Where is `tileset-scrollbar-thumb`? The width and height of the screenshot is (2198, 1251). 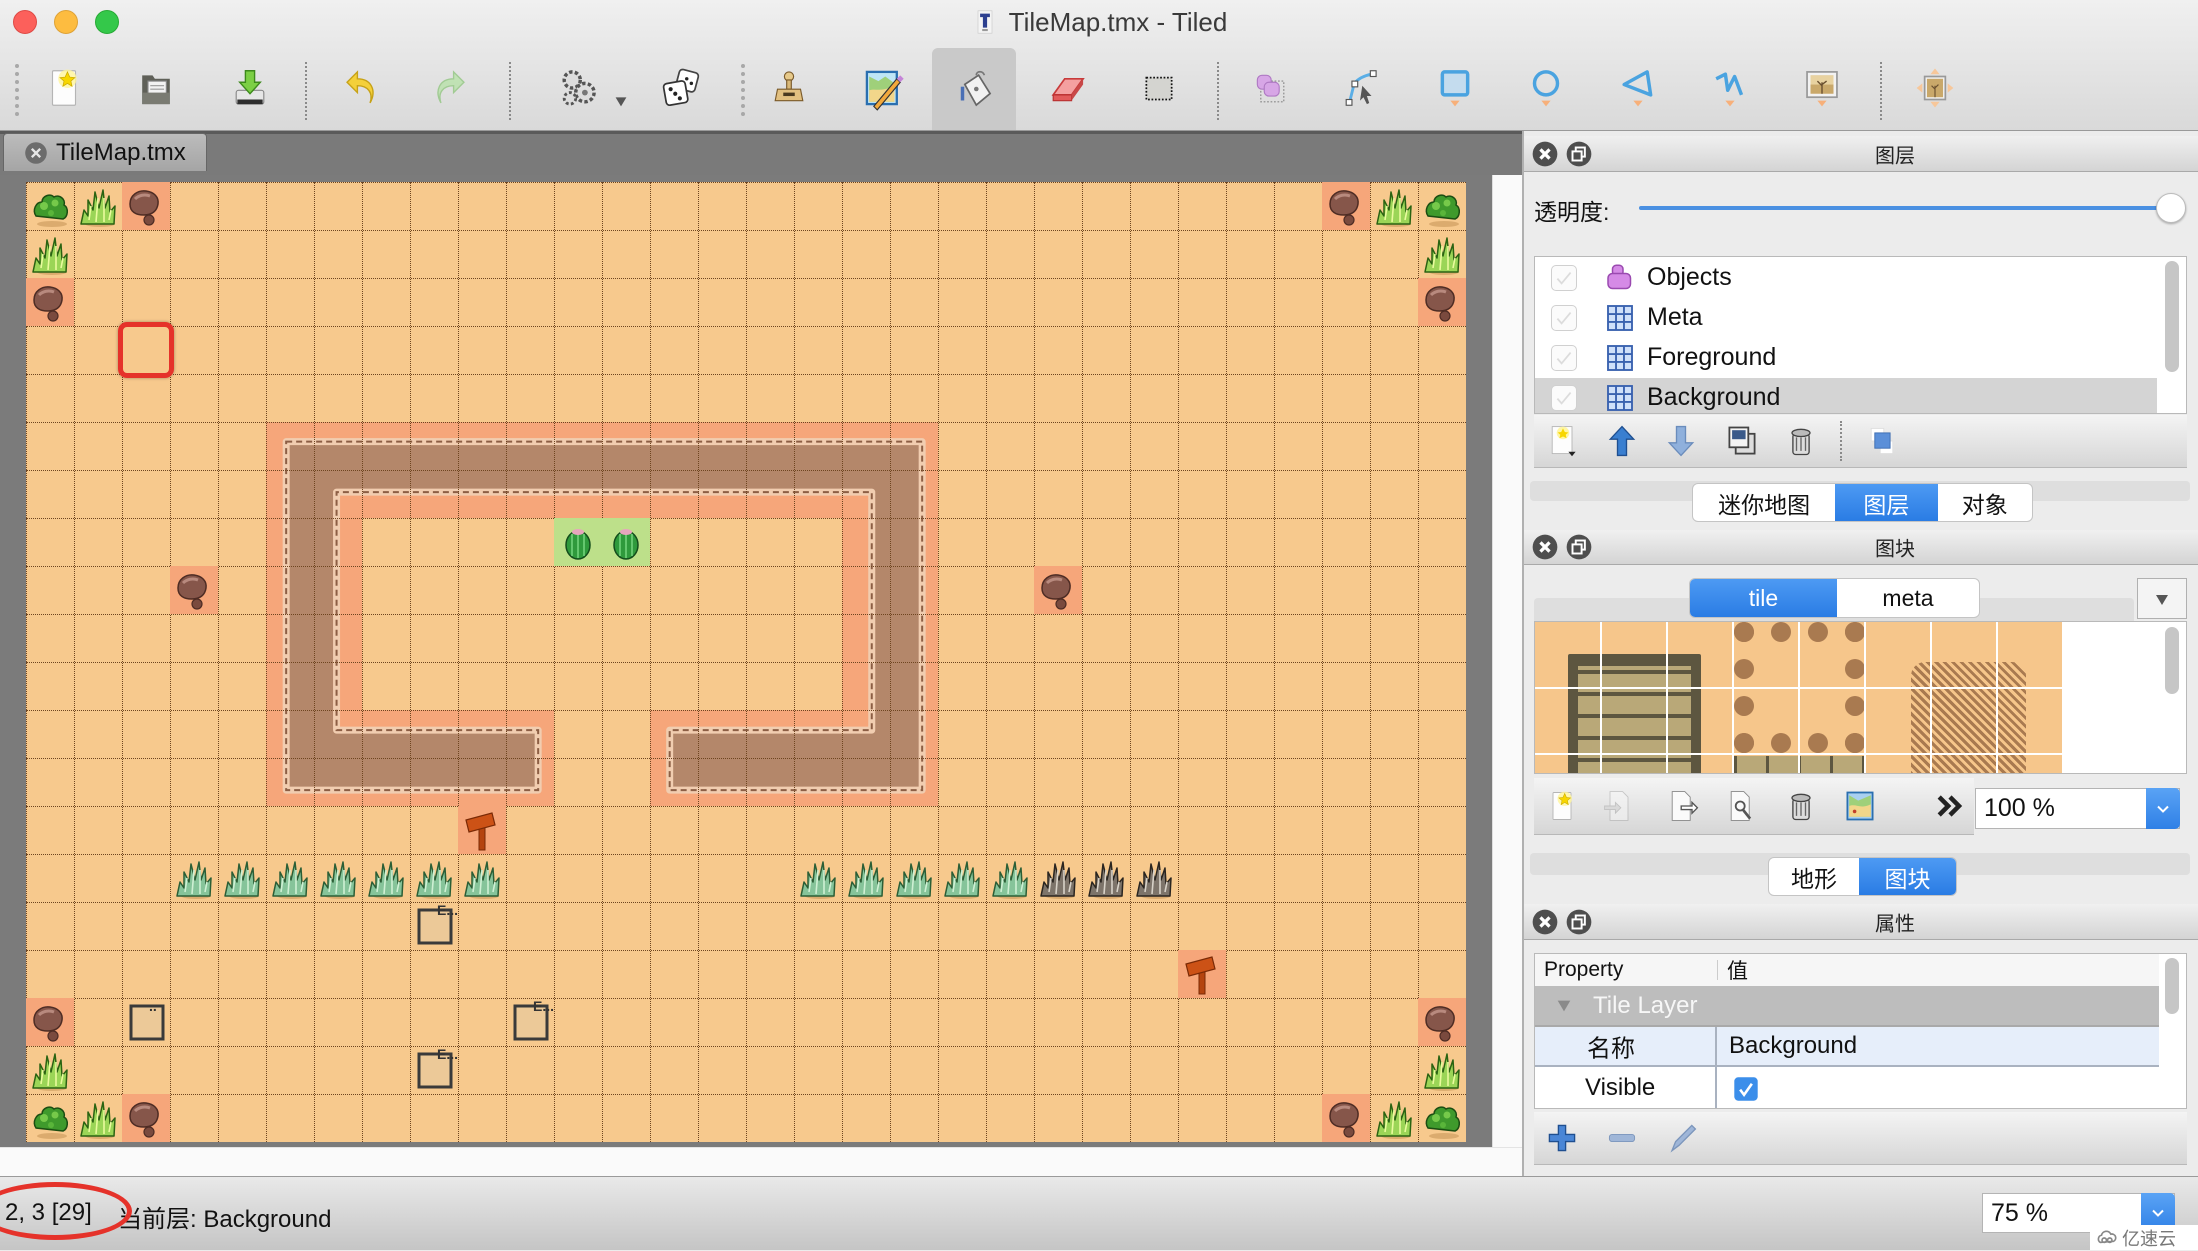 tileset-scrollbar-thumb is located at coordinates (2172, 660).